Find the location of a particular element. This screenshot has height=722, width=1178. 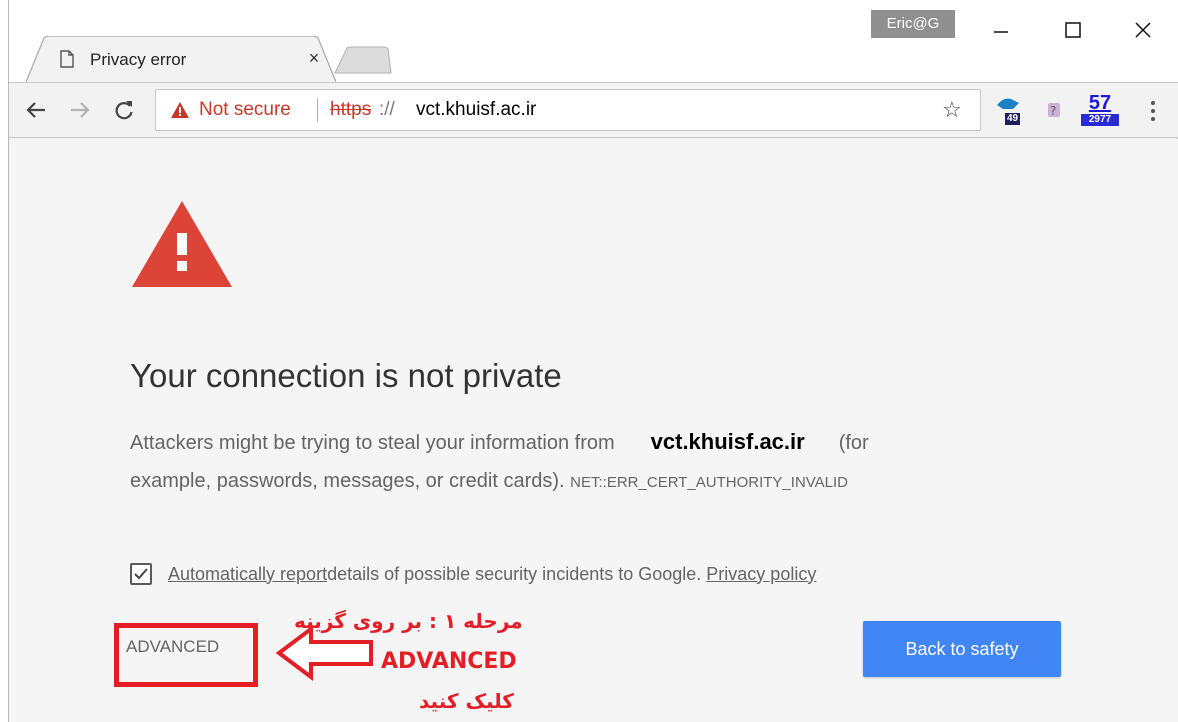

annotation-arrow-icon is located at coordinates (324, 653).